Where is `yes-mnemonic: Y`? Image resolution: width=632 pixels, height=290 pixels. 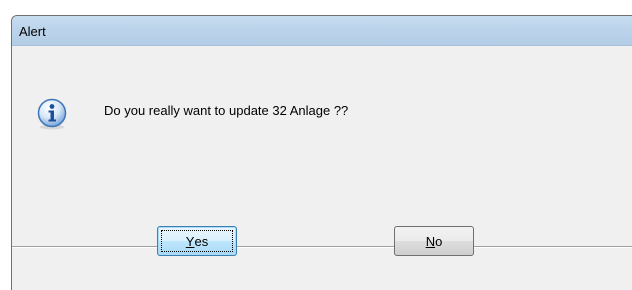
yes-mnemonic: Y is located at coordinates (190, 241).